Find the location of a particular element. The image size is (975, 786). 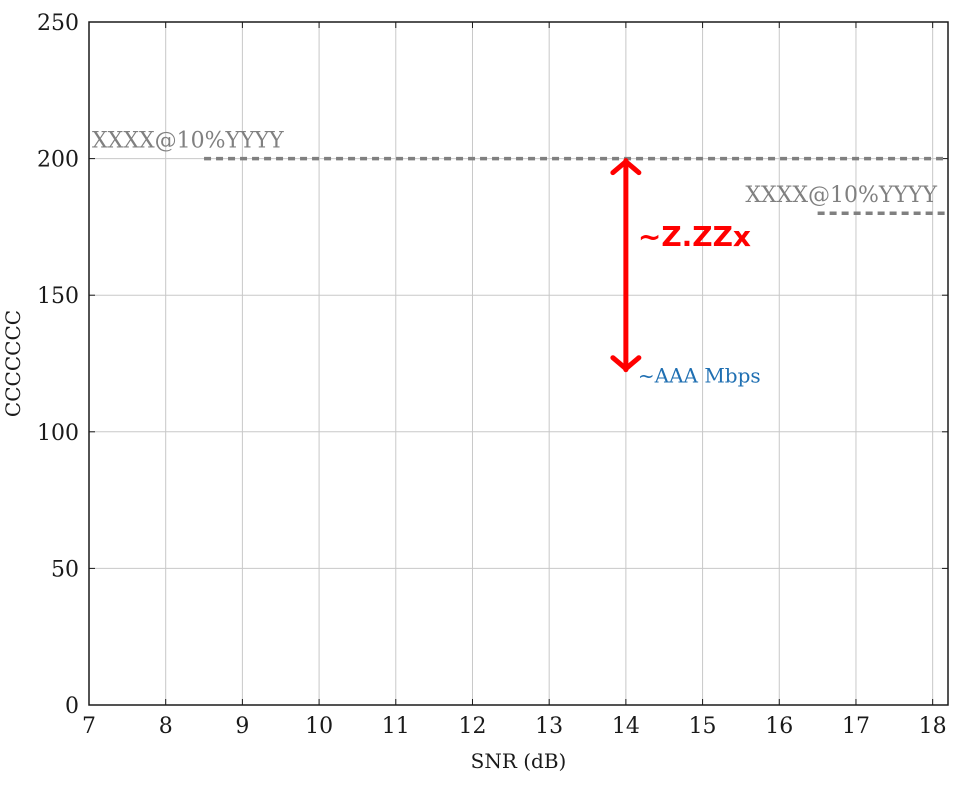

x-tick-label: 9 is located at coordinates (242, 726).